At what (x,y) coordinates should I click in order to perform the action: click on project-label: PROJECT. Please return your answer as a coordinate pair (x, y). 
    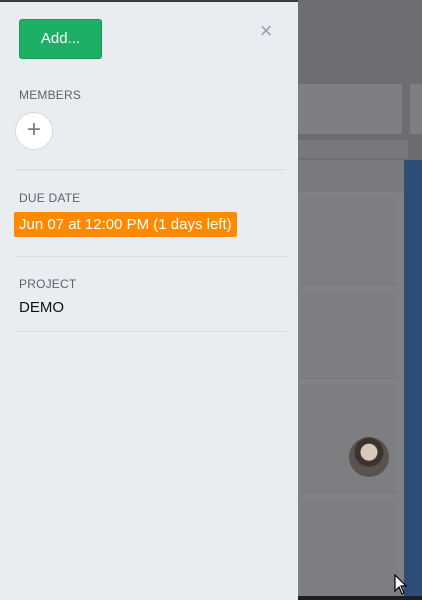
    Looking at the image, I should click on (48, 284).